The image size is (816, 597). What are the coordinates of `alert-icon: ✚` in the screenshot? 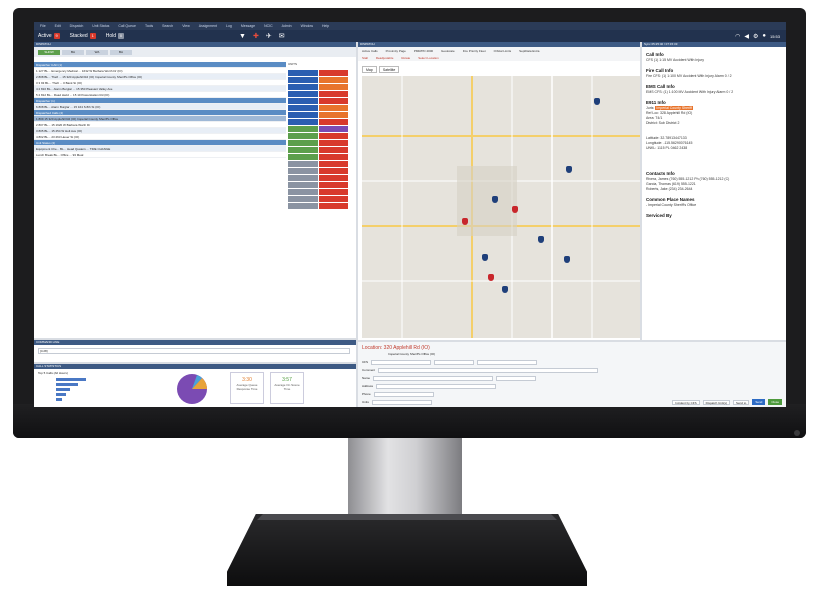 It's located at (256, 36).